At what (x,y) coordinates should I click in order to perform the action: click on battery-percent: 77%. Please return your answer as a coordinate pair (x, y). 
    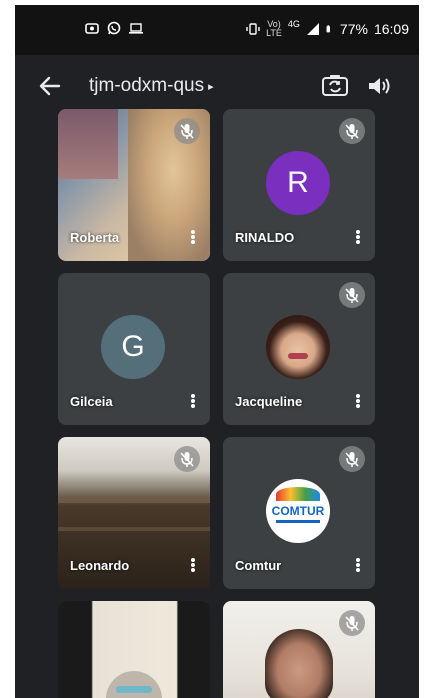
    Looking at the image, I should click on (353, 29).